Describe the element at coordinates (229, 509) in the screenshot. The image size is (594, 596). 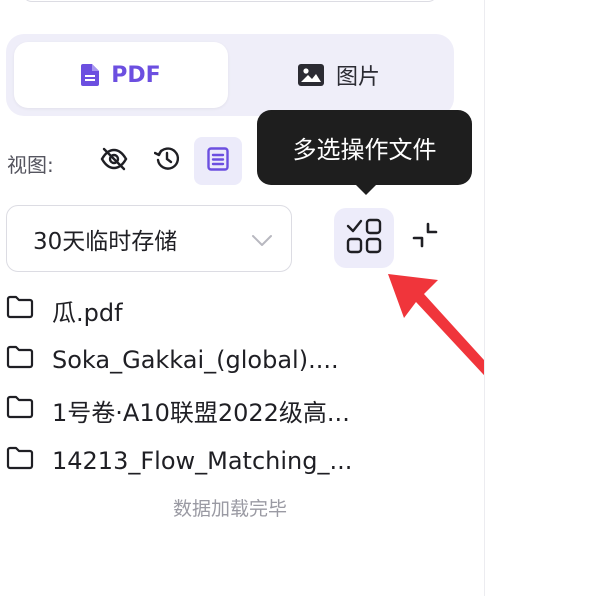
I see `load-complete-note: 数据加载完毕` at that location.